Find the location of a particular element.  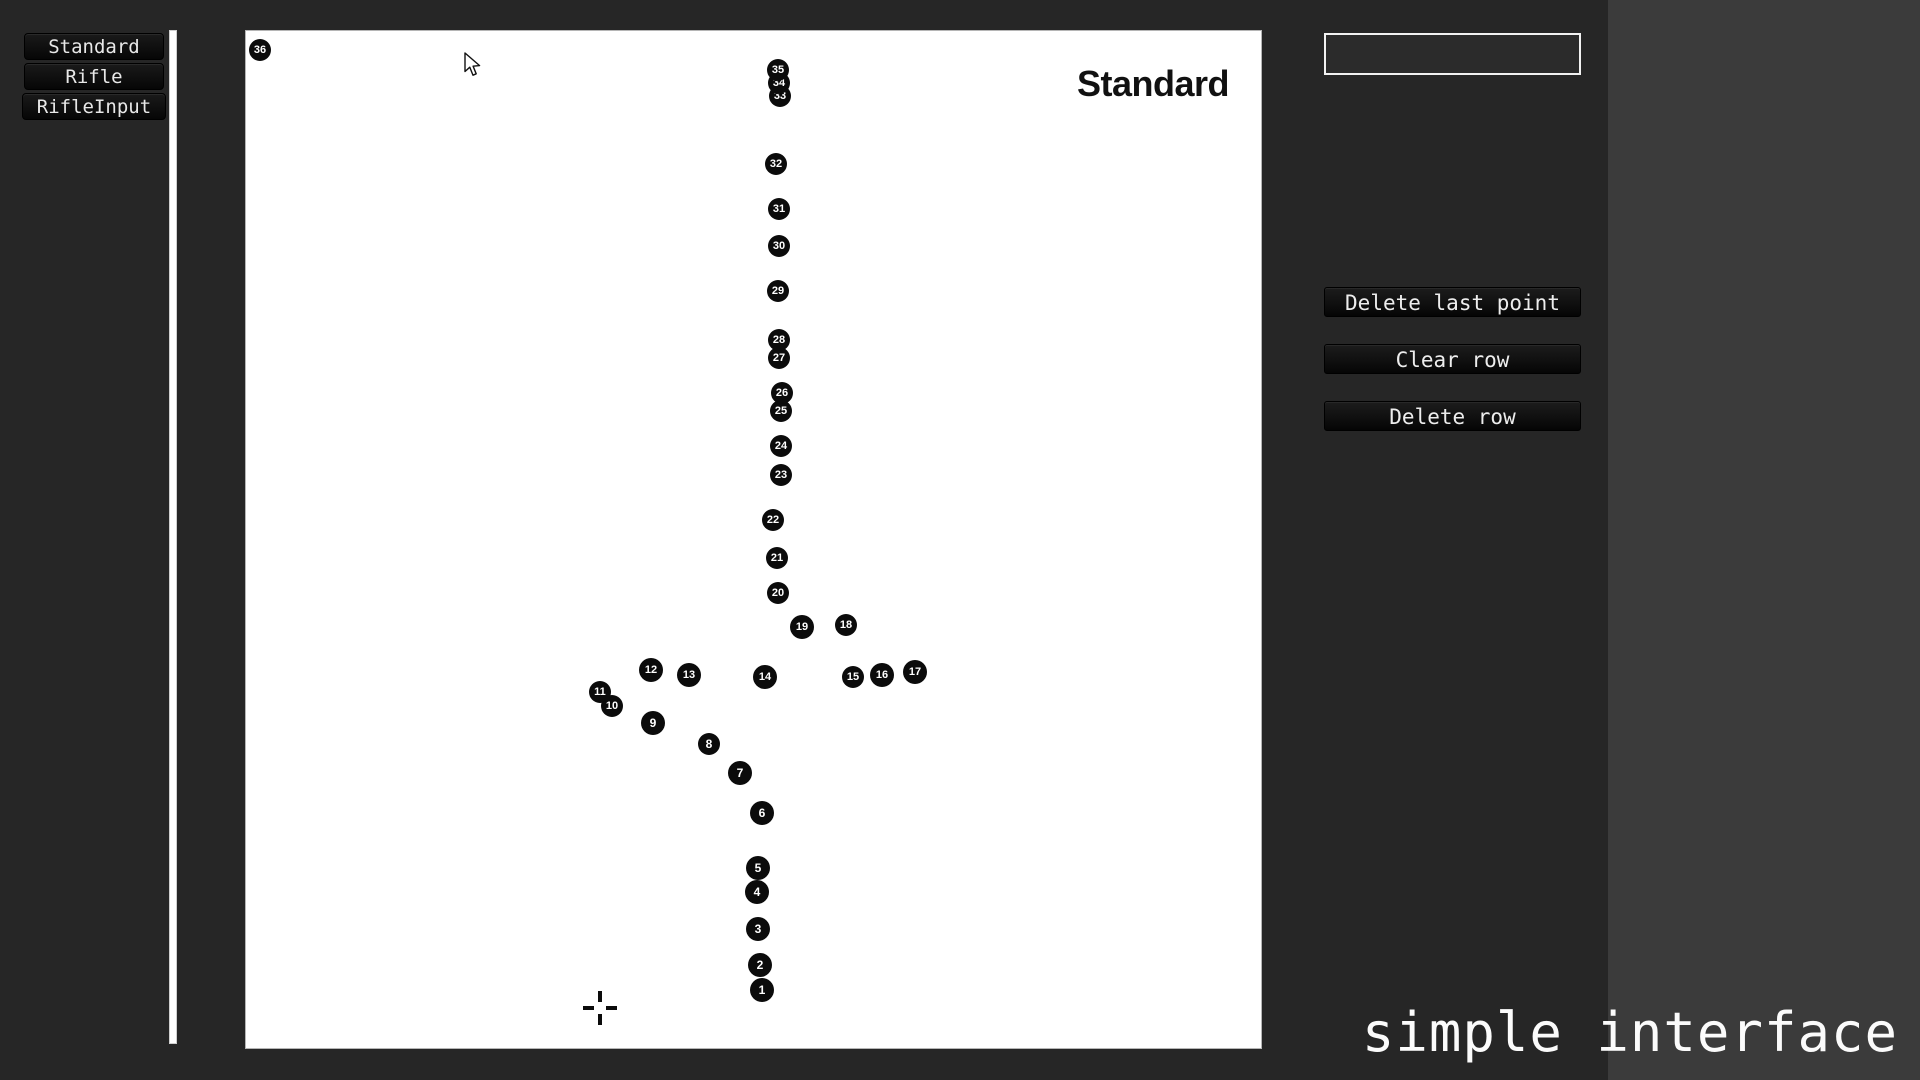

plot-point: 19 is located at coordinates (802, 627).